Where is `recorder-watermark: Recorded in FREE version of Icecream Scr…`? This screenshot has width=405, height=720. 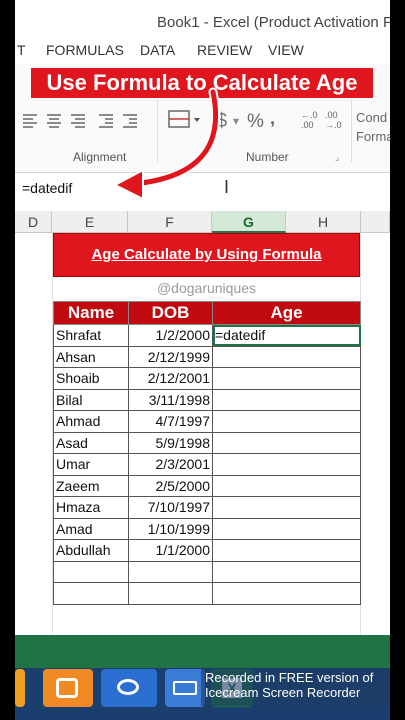
recorder-watermark: Recorded in FREE version of Icecream Scr… is located at coordinates (295, 687).